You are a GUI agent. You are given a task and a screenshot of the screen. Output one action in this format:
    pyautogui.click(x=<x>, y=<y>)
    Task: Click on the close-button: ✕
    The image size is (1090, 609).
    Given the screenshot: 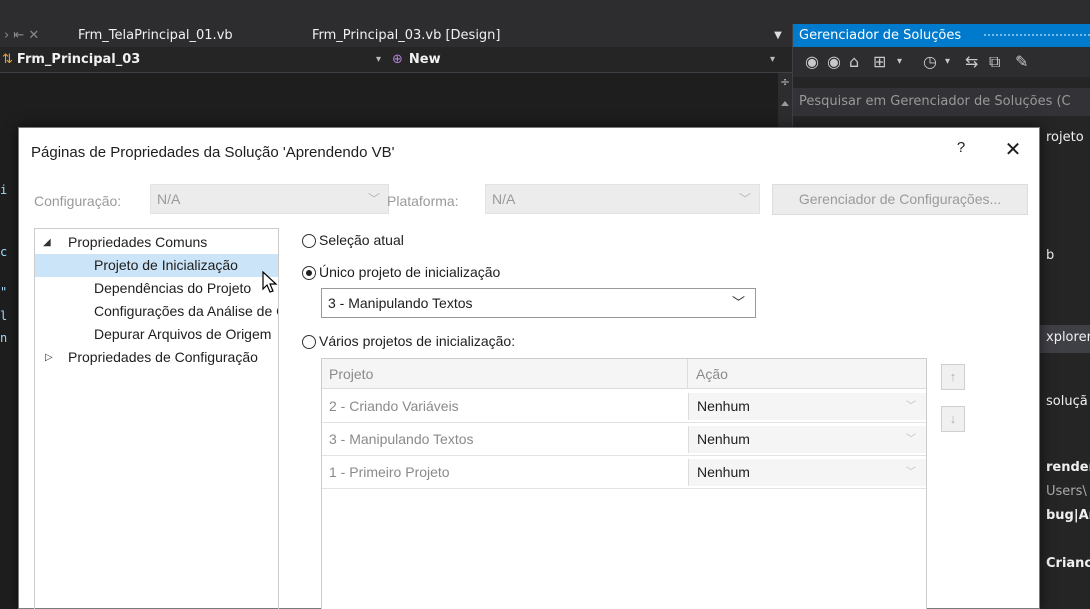 What is the action you would take?
    pyautogui.click(x=1013, y=150)
    